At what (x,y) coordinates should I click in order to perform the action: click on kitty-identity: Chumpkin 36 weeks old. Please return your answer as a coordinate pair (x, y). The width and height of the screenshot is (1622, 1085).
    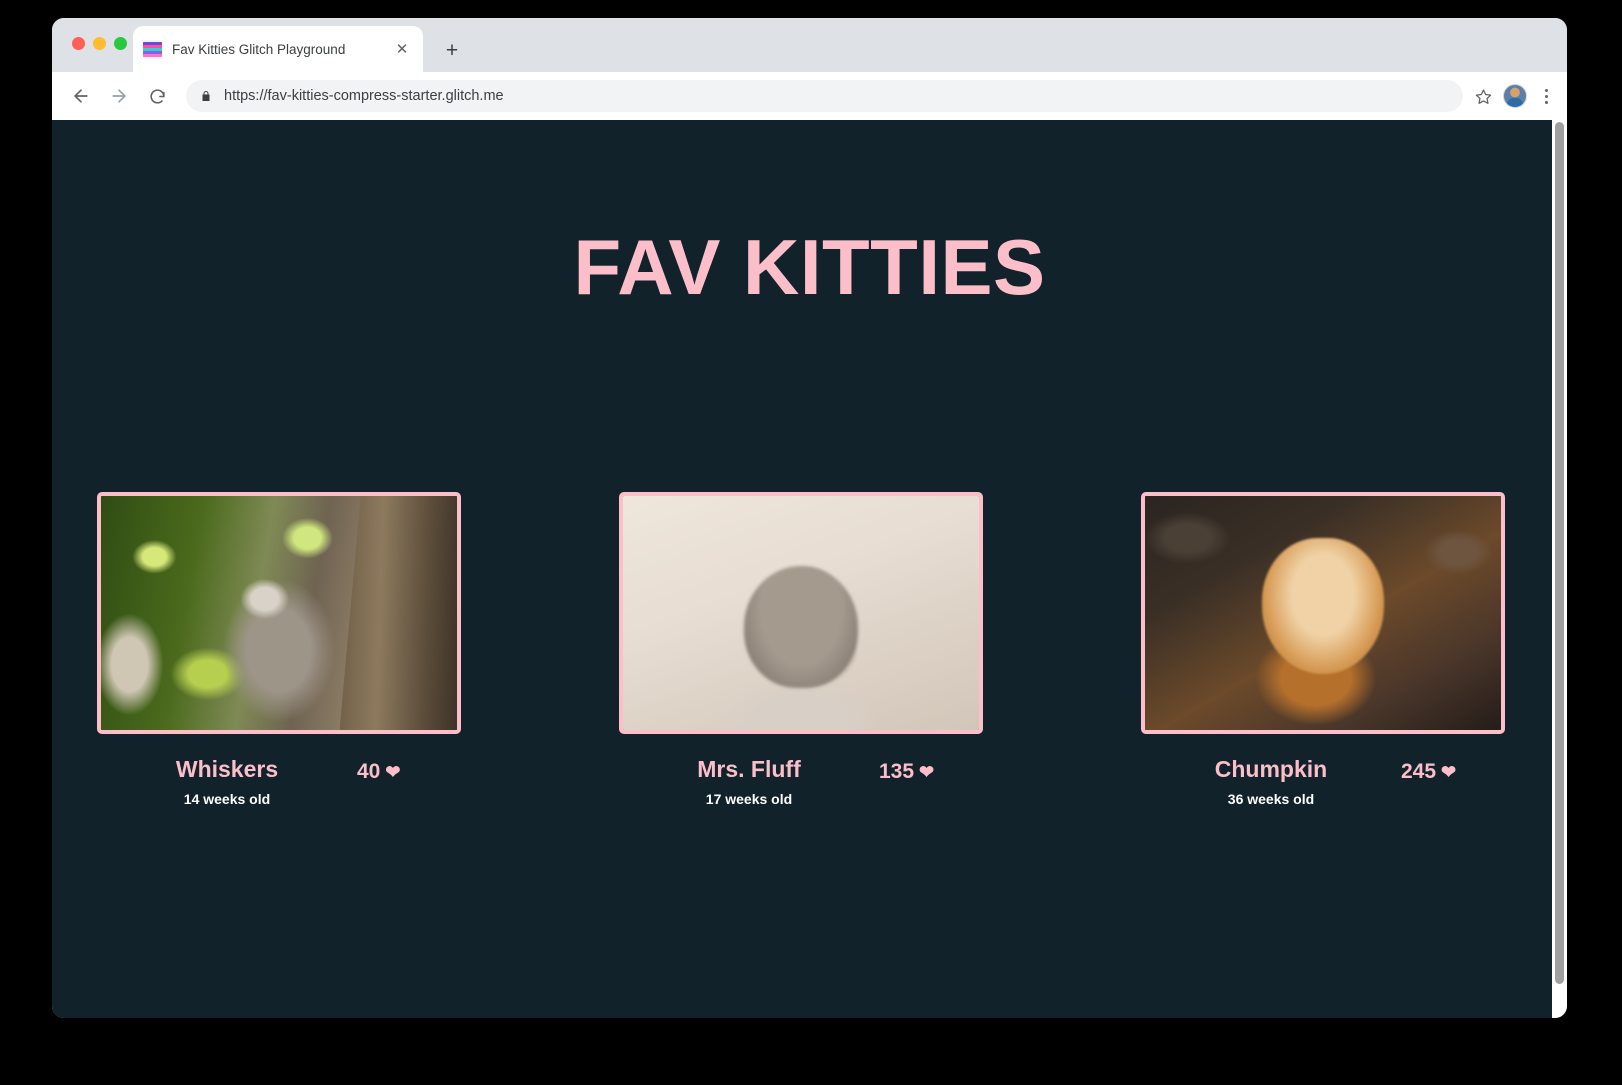
    Looking at the image, I should click on (1271, 782).